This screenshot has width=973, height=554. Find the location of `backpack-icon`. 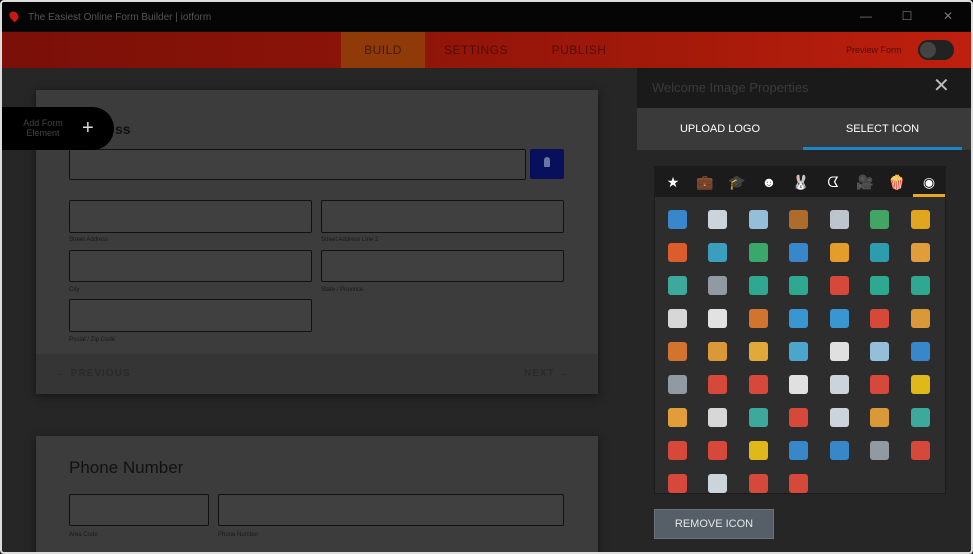

backpack-icon is located at coordinates (758, 417).